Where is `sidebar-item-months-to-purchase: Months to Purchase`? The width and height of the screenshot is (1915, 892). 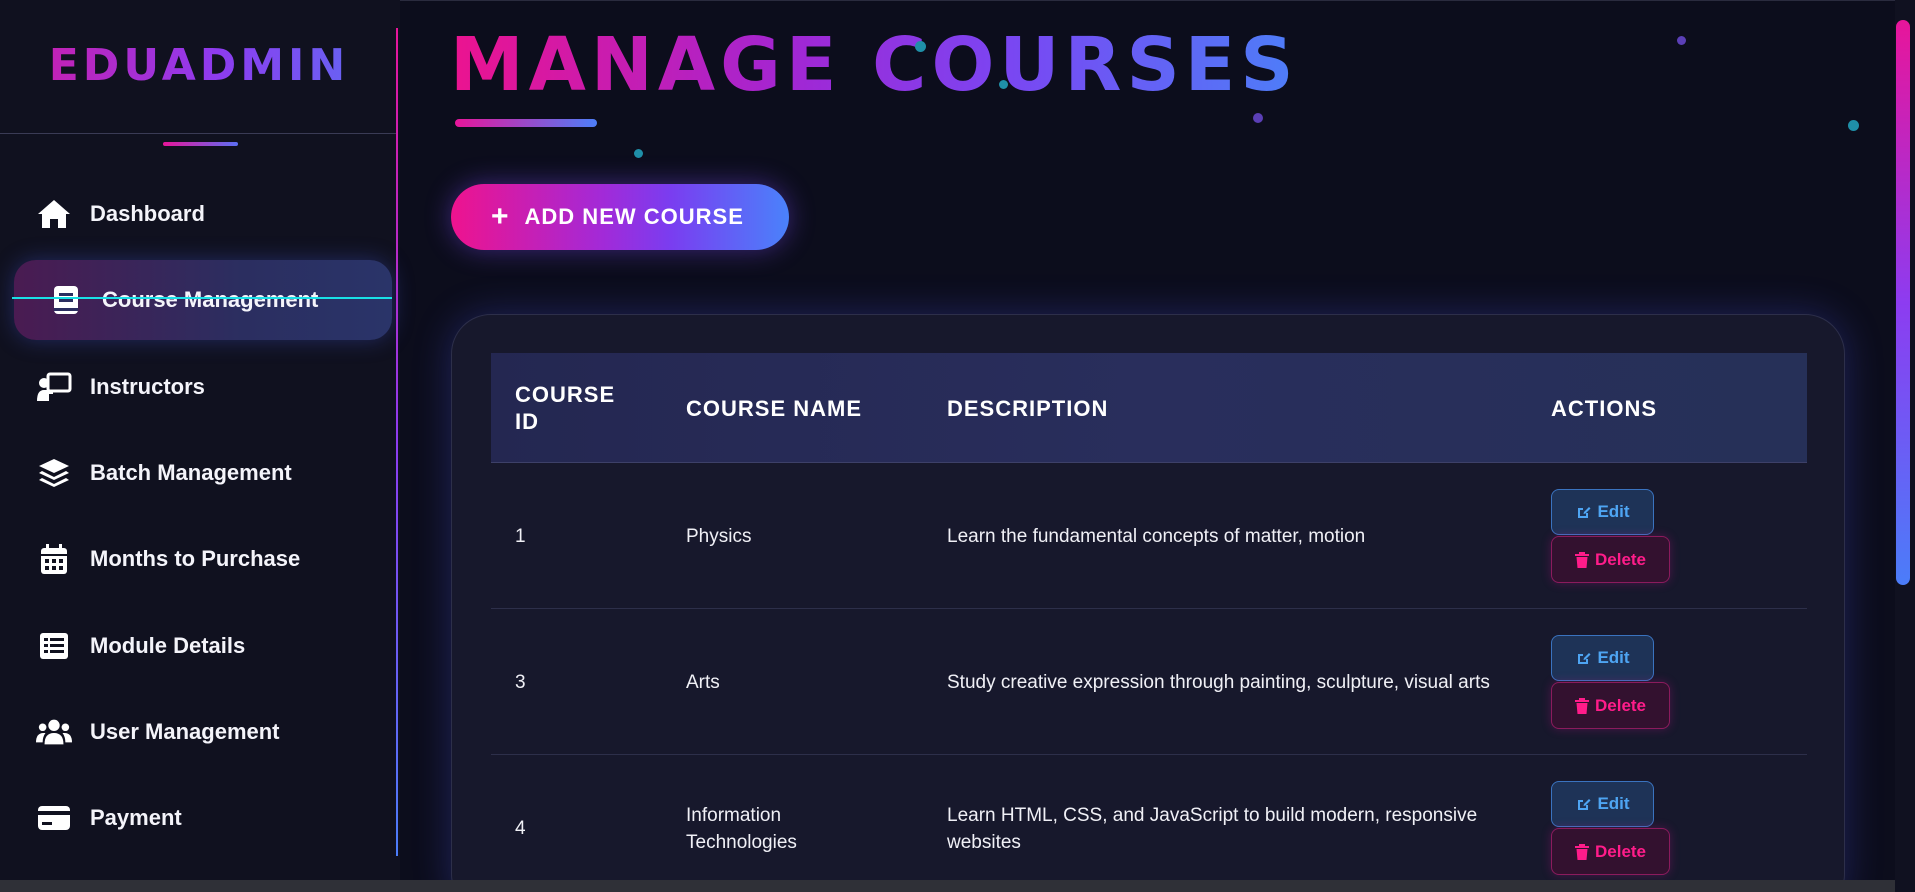
sidebar-item-months-to-purchase: Months to Purchase is located at coordinates (203, 559).